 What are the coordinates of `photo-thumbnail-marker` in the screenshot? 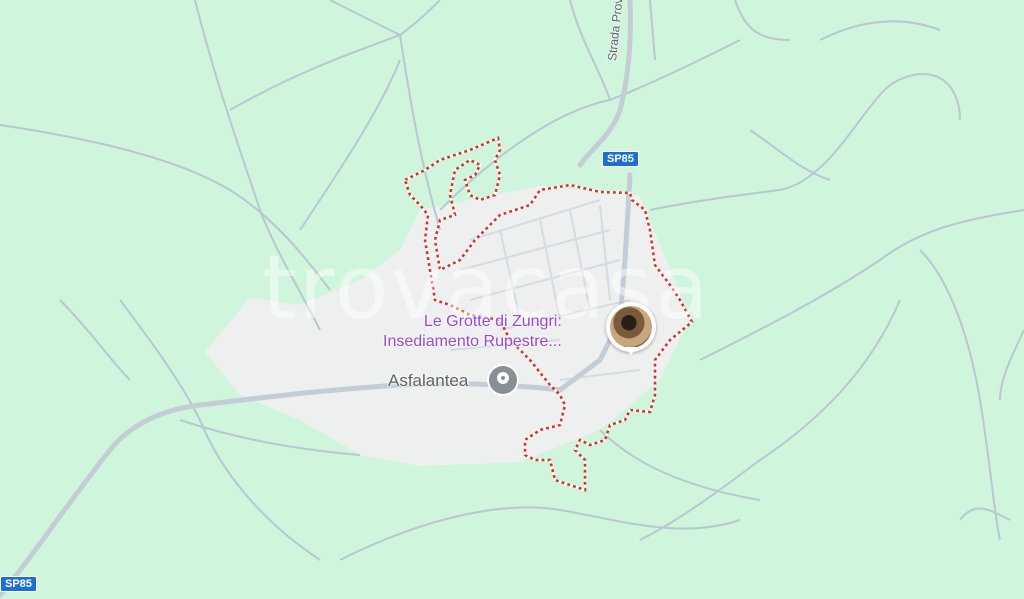 It's located at (631, 328).